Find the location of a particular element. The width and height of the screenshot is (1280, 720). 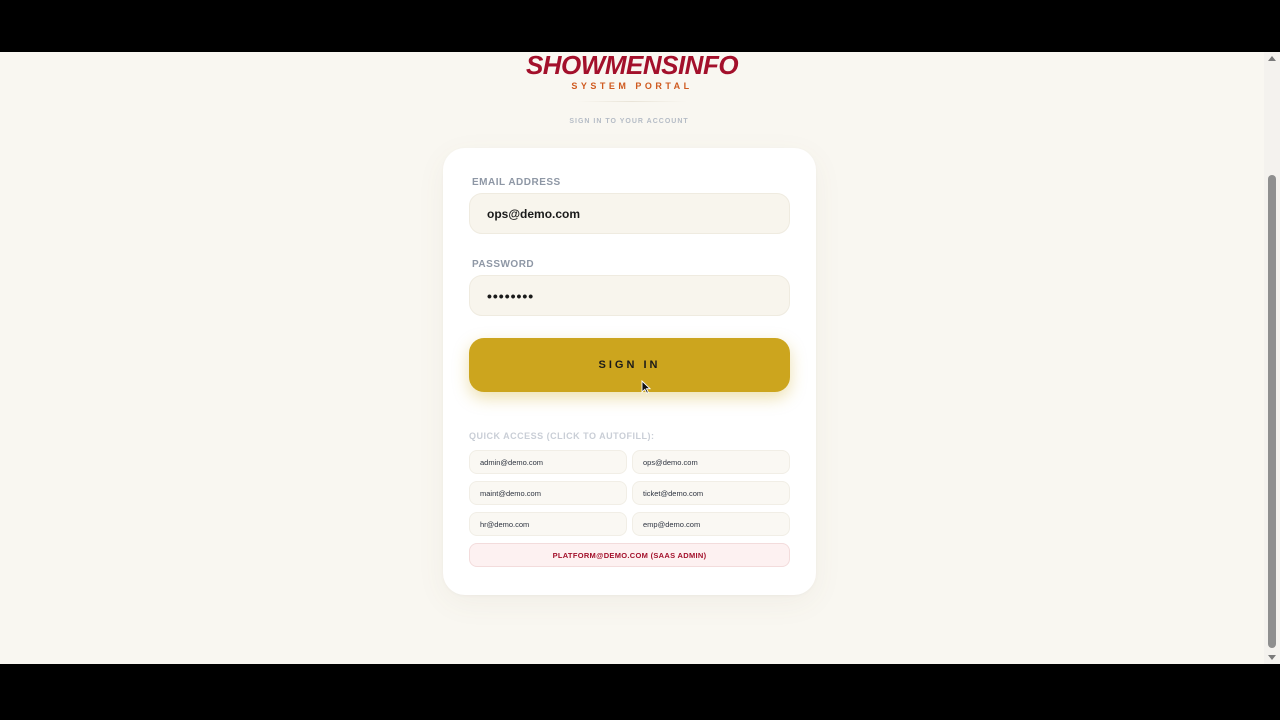

quick-access-maint: maint@demo.com is located at coordinates (548, 493).